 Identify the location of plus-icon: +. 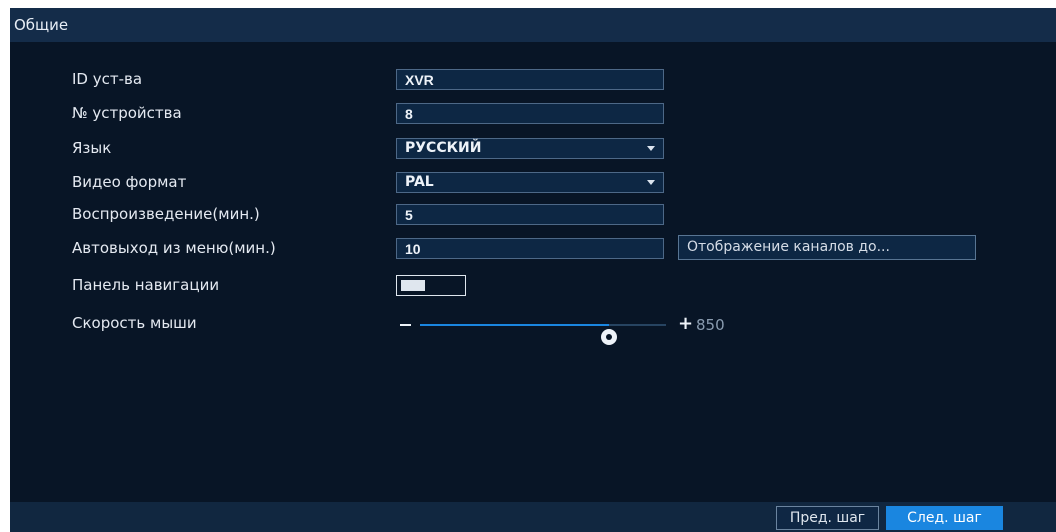
(685, 324).